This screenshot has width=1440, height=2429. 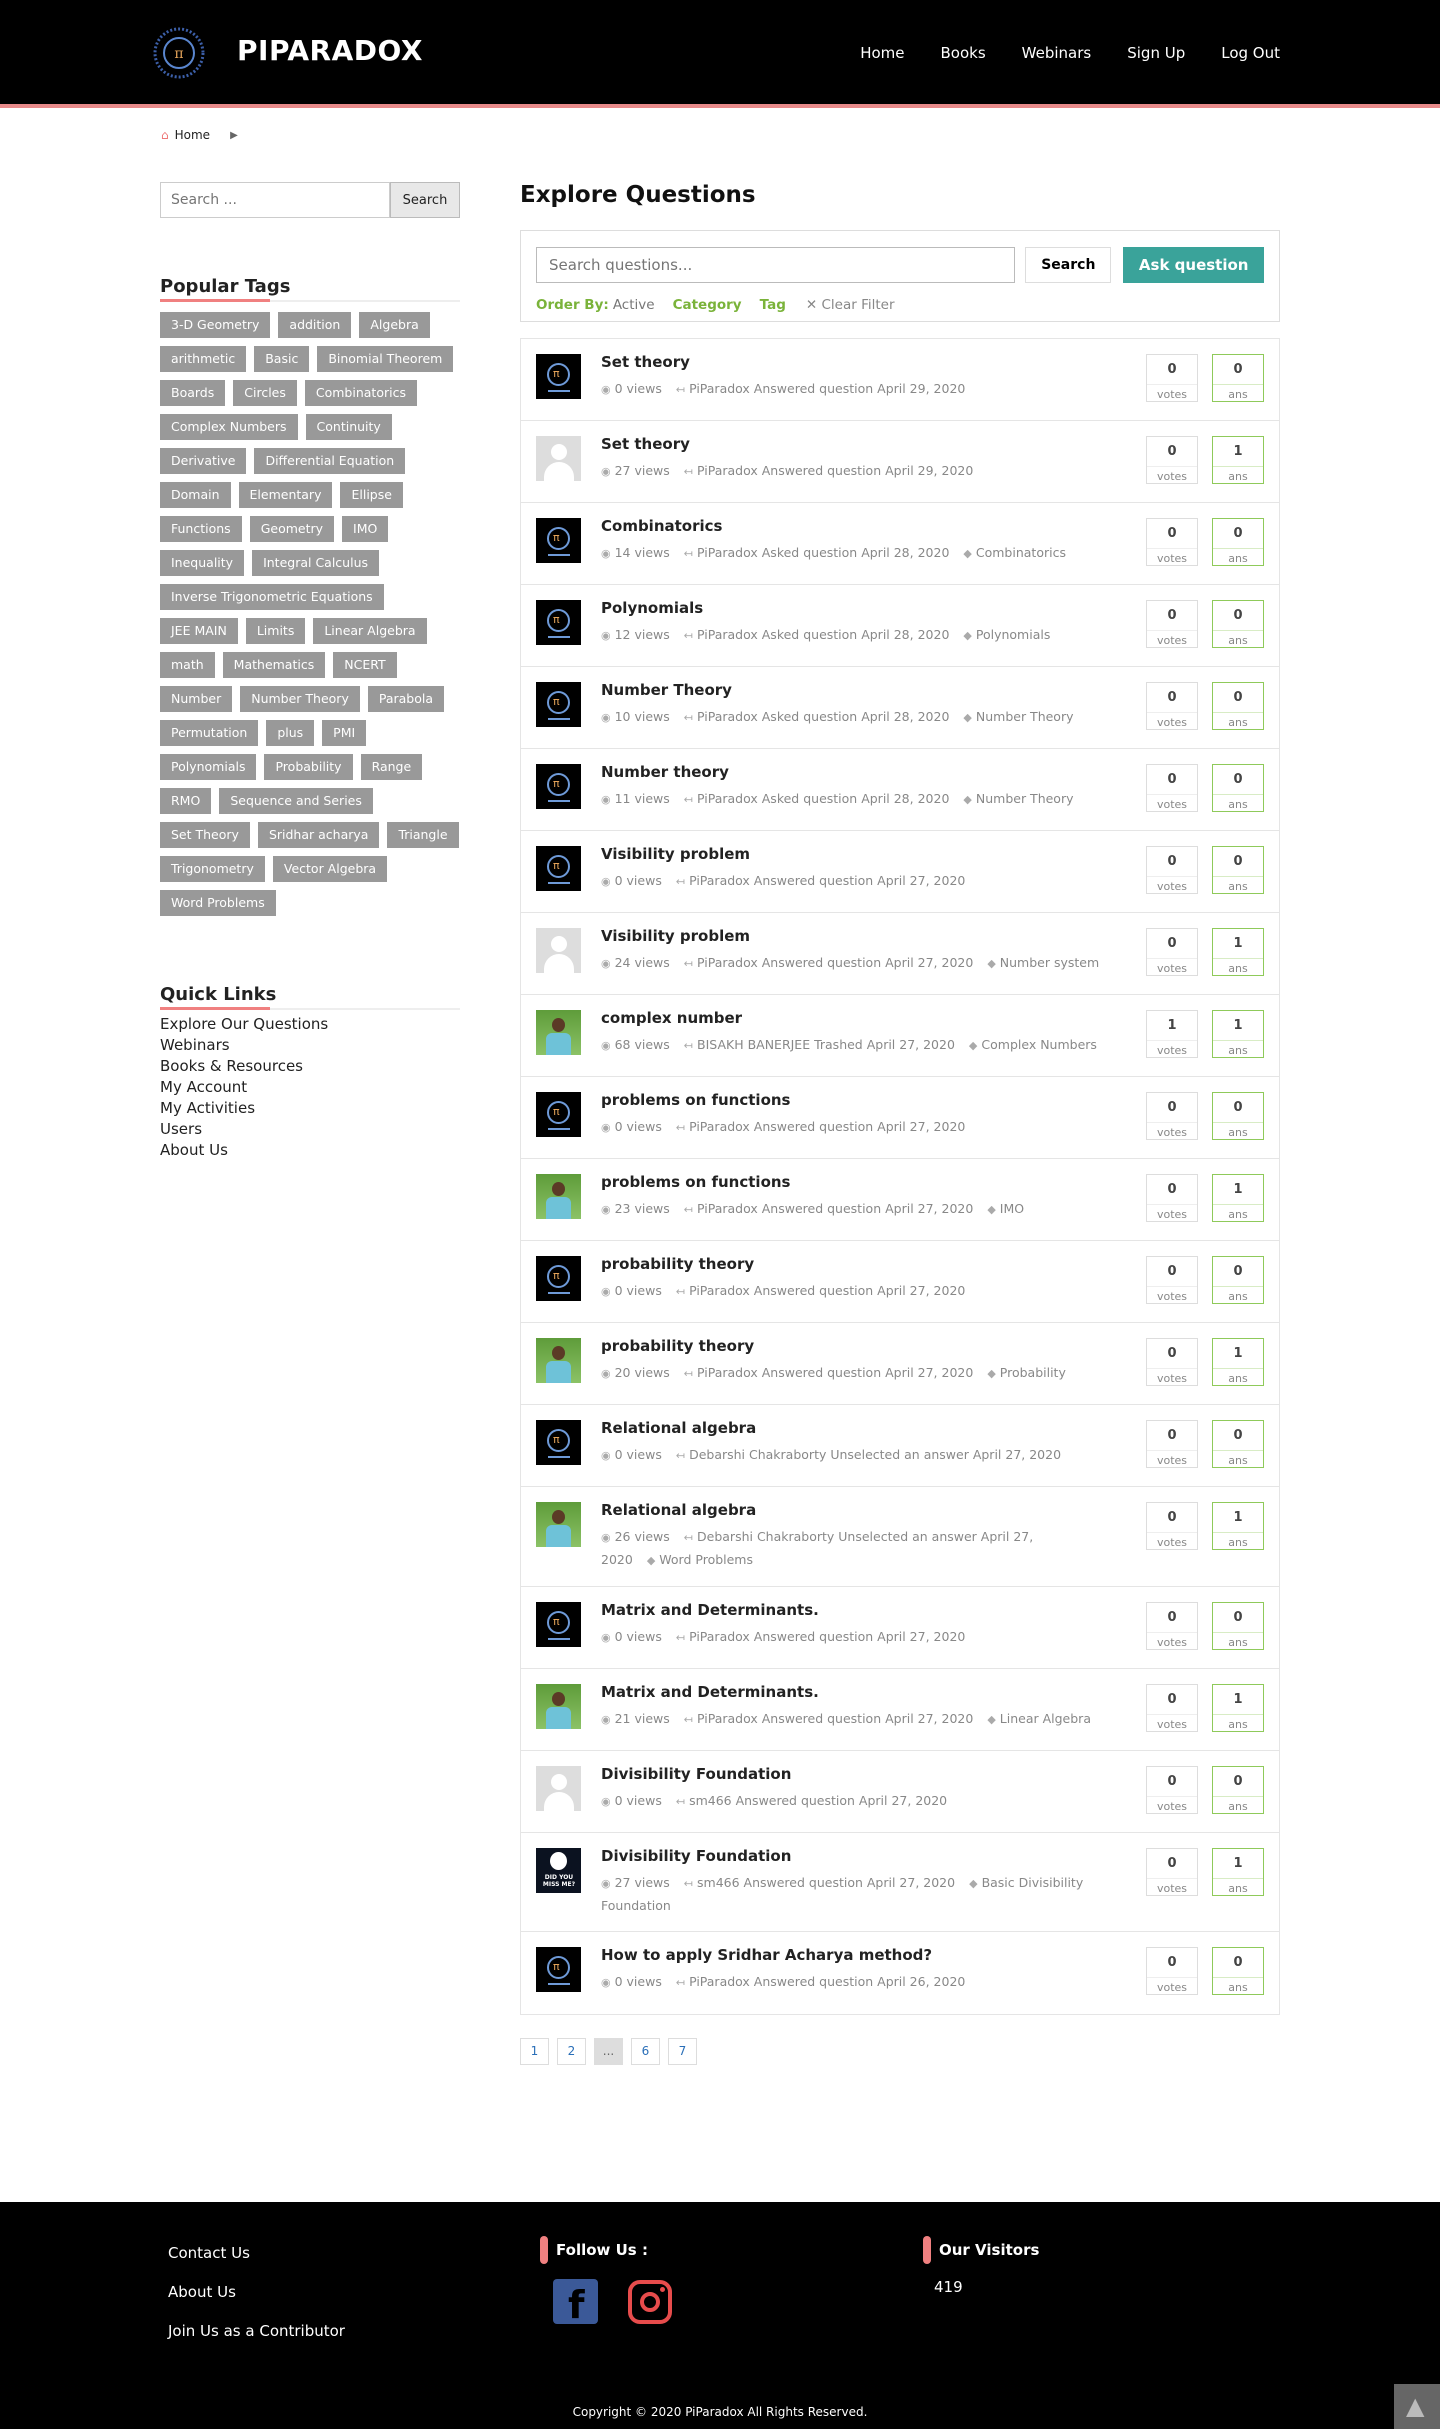 I want to click on tag-link: Continuity, so click(x=348, y=427).